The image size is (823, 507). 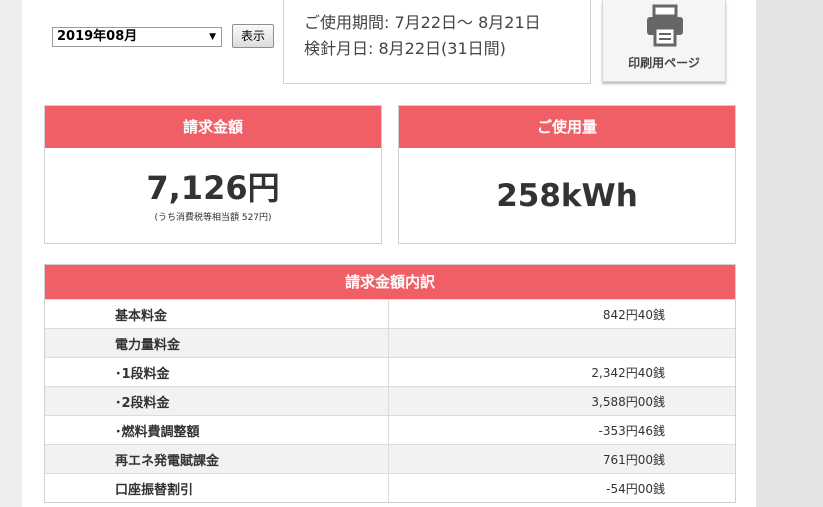 What do you see at coordinates (213, 188) in the screenshot?
I see `billing-amount-value: 7,126円` at bounding box center [213, 188].